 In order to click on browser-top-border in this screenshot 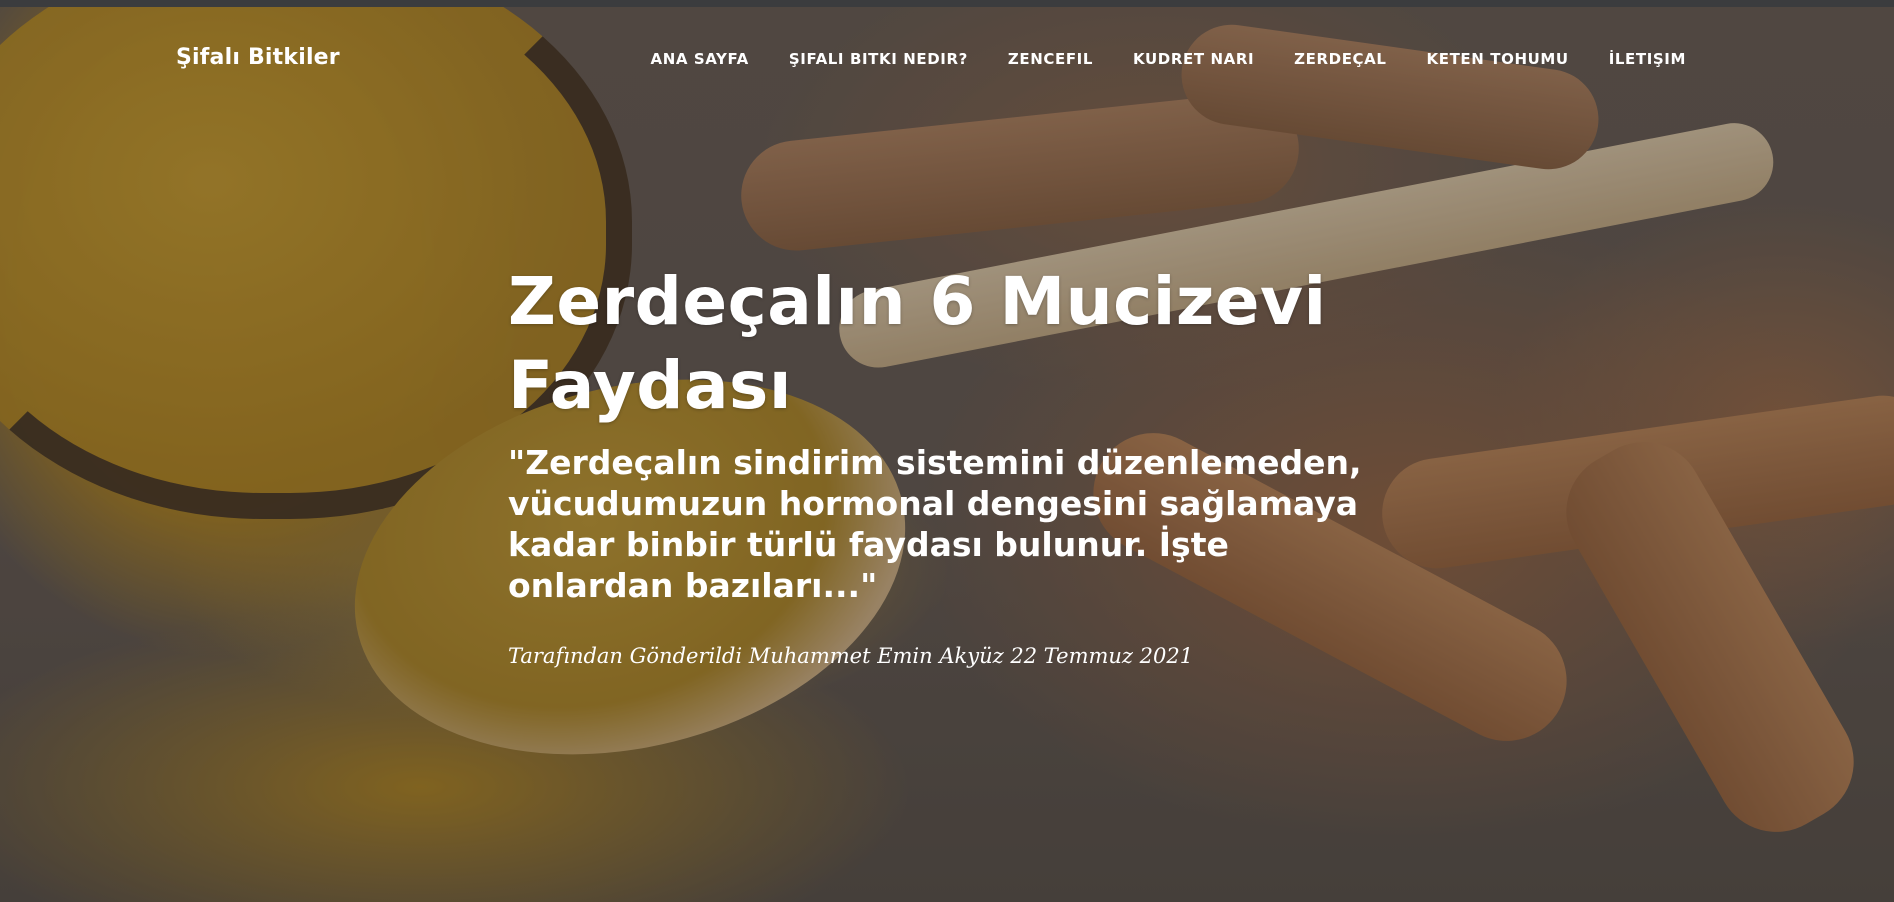, I will do `click(947, 3)`.